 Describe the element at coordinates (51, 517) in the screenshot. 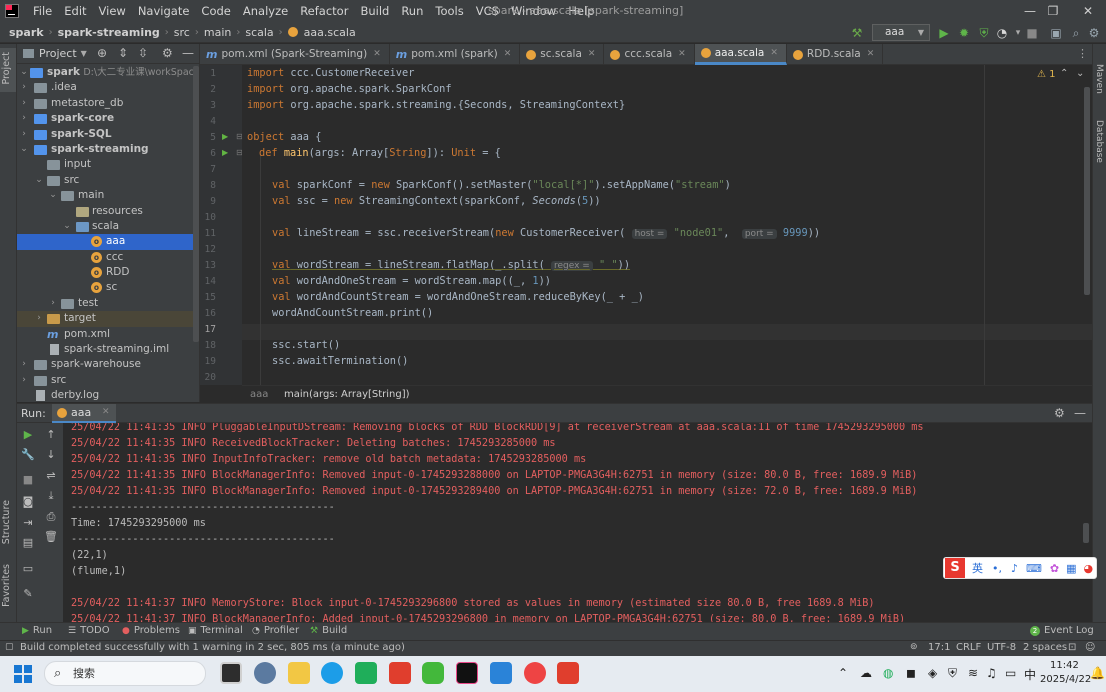

I see `print-icon: ⎙` at that location.